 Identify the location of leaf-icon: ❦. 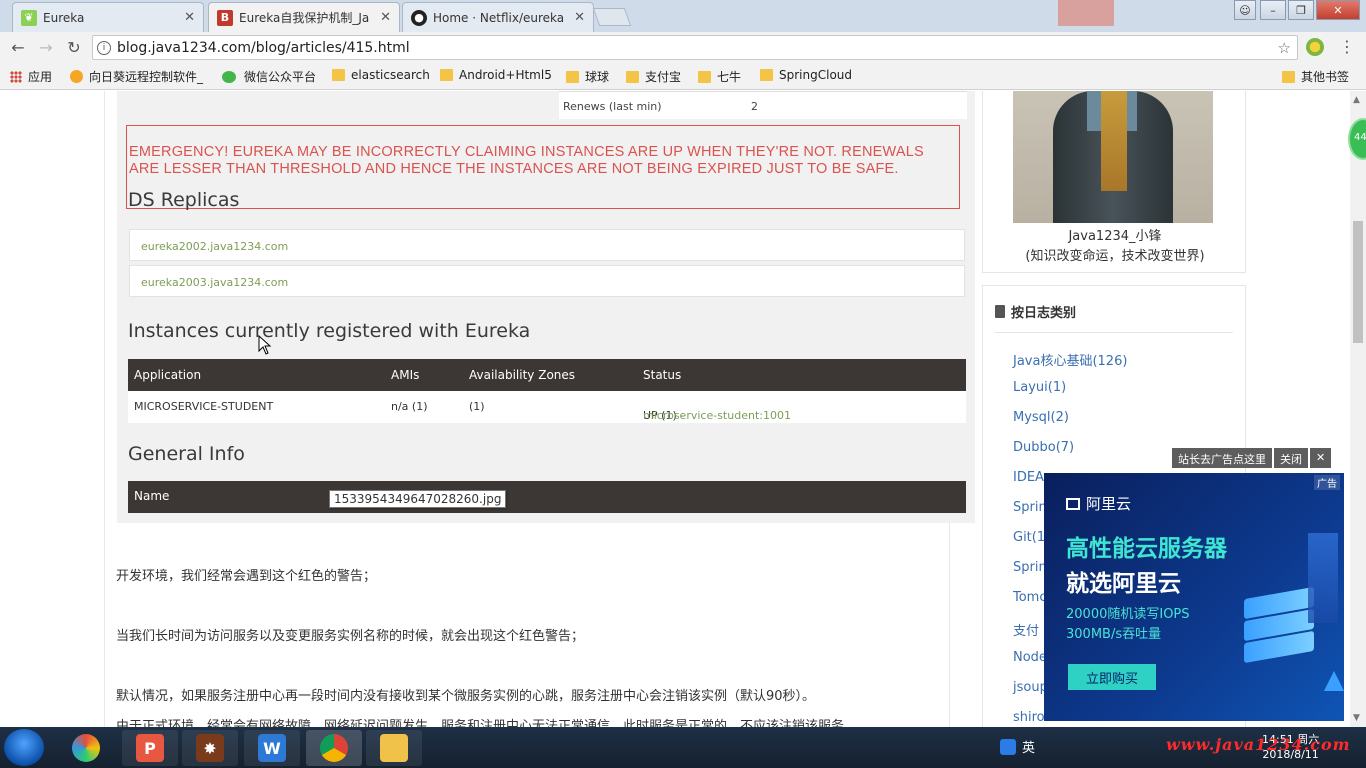
(29, 17).